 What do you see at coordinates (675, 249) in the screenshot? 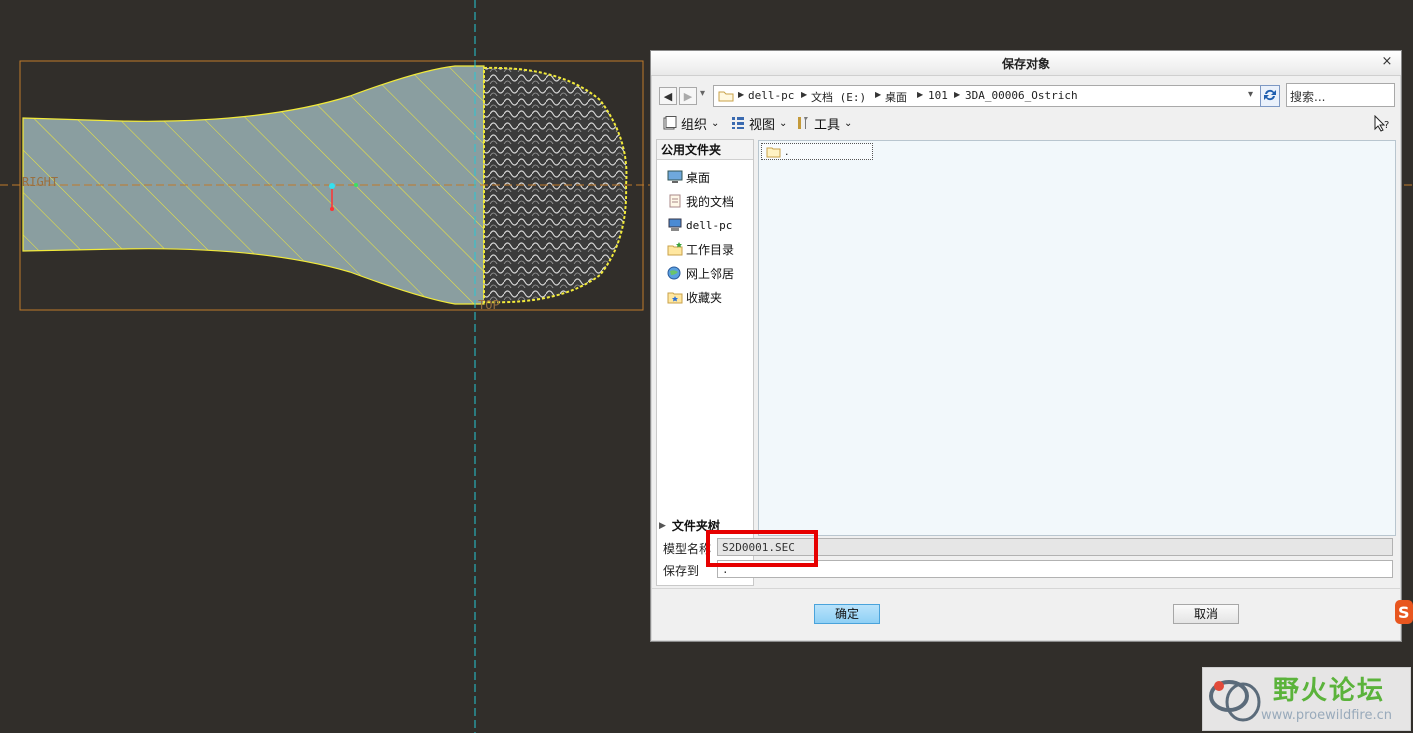
I see `working-directory-icon` at bounding box center [675, 249].